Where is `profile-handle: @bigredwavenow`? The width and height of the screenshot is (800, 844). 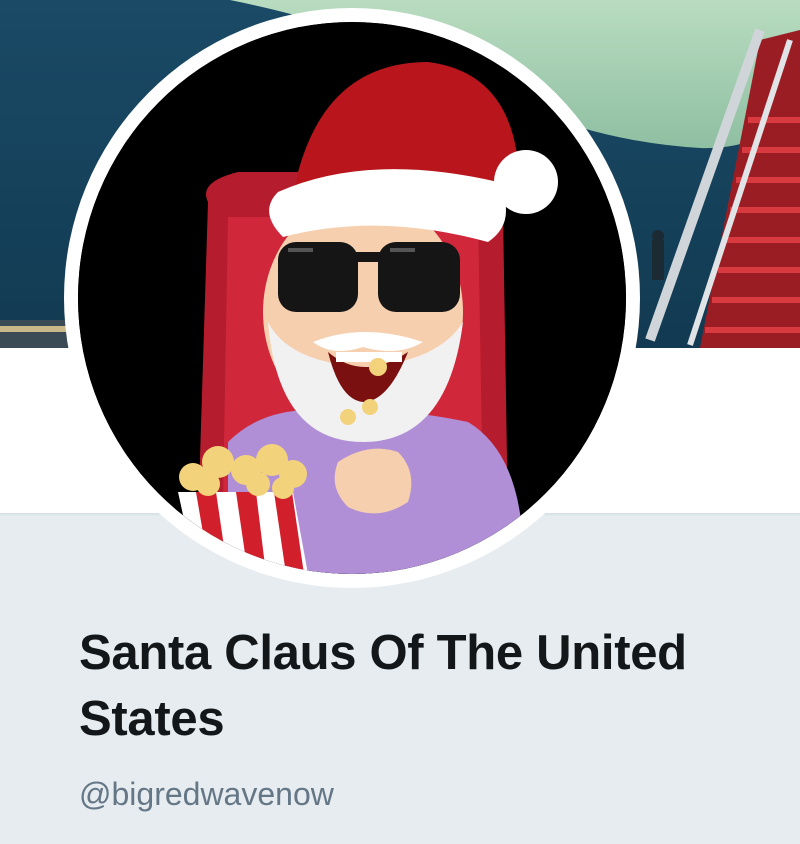
profile-handle: @bigredwavenow is located at coordinates (206, 794).